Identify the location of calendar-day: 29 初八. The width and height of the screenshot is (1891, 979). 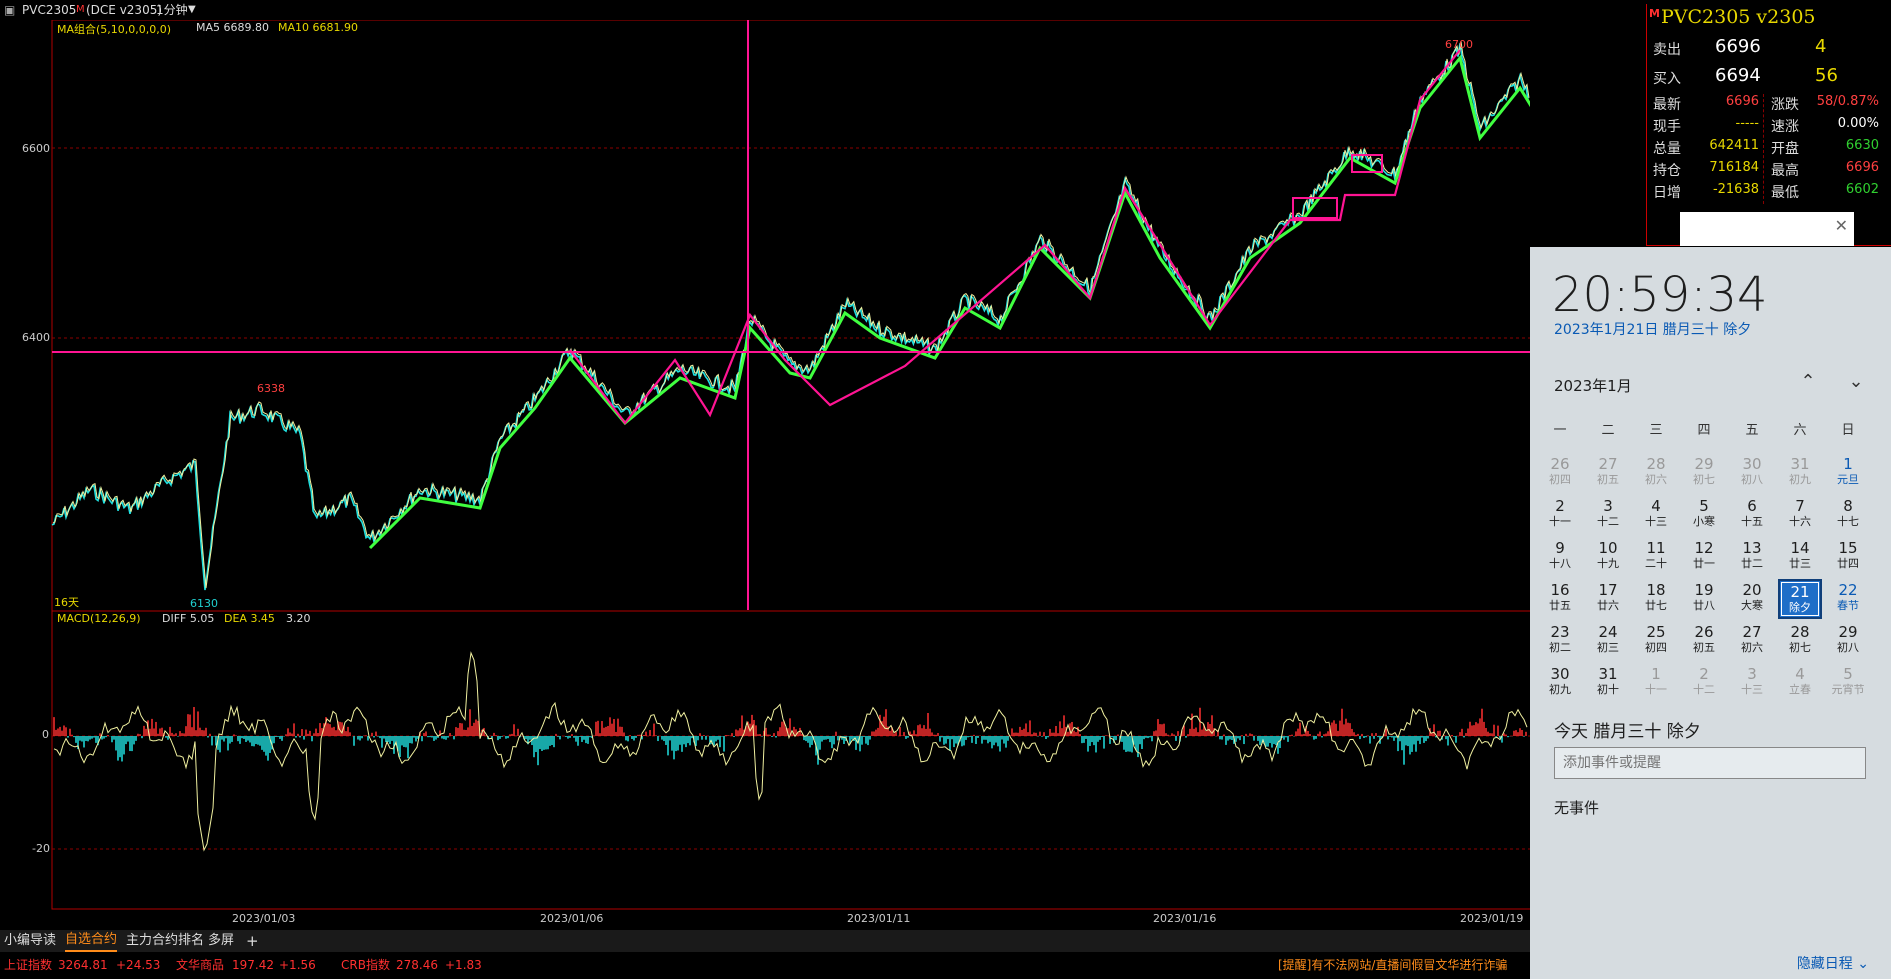
(1848, 641).